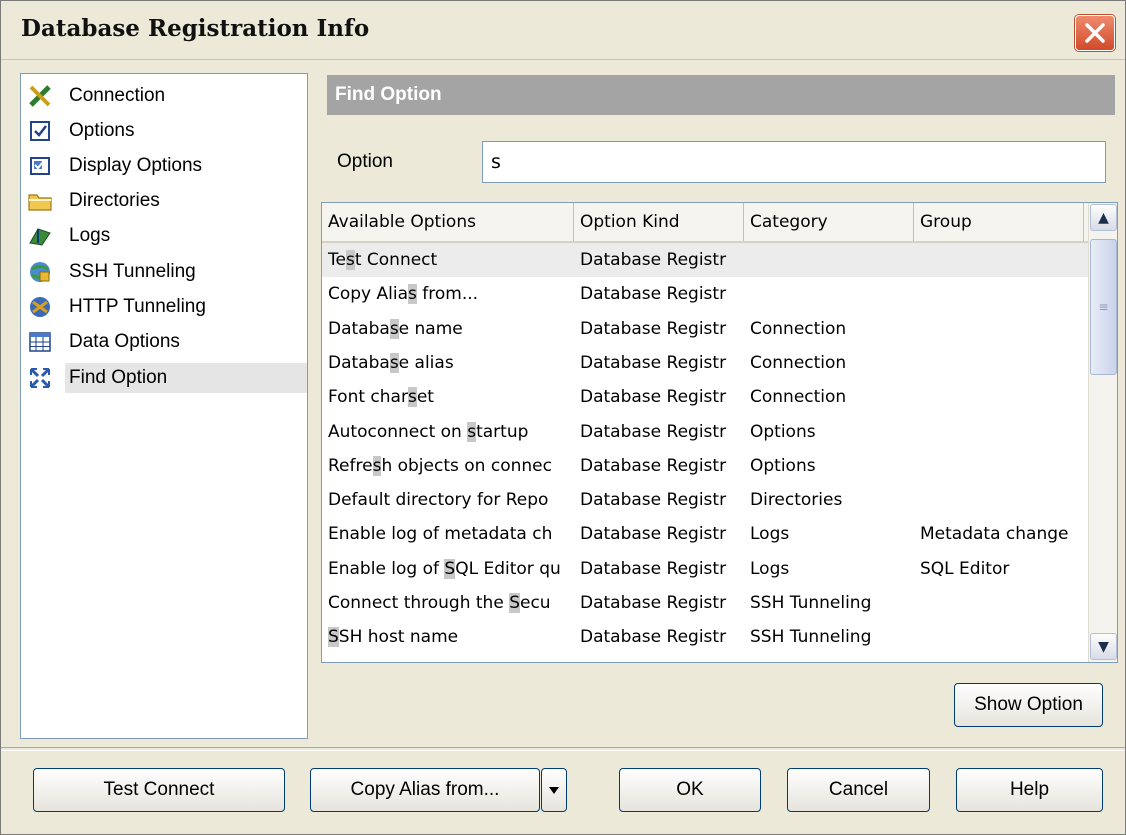 This screenshot has height=835, width=1126. I want to click on sidebar-item-label: Data Options, so click(124, 341).